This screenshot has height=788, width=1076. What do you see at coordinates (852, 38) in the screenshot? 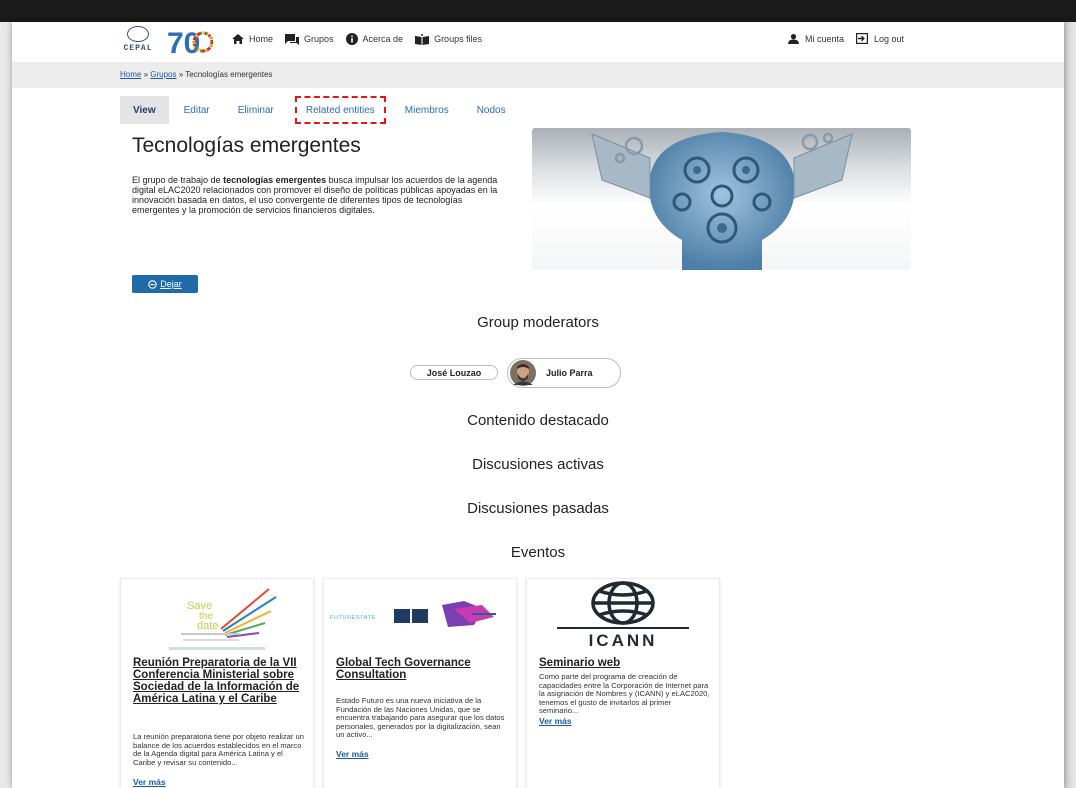
I see `account-nav: Mi cuenta Log out` at bounding box center [852, 38].